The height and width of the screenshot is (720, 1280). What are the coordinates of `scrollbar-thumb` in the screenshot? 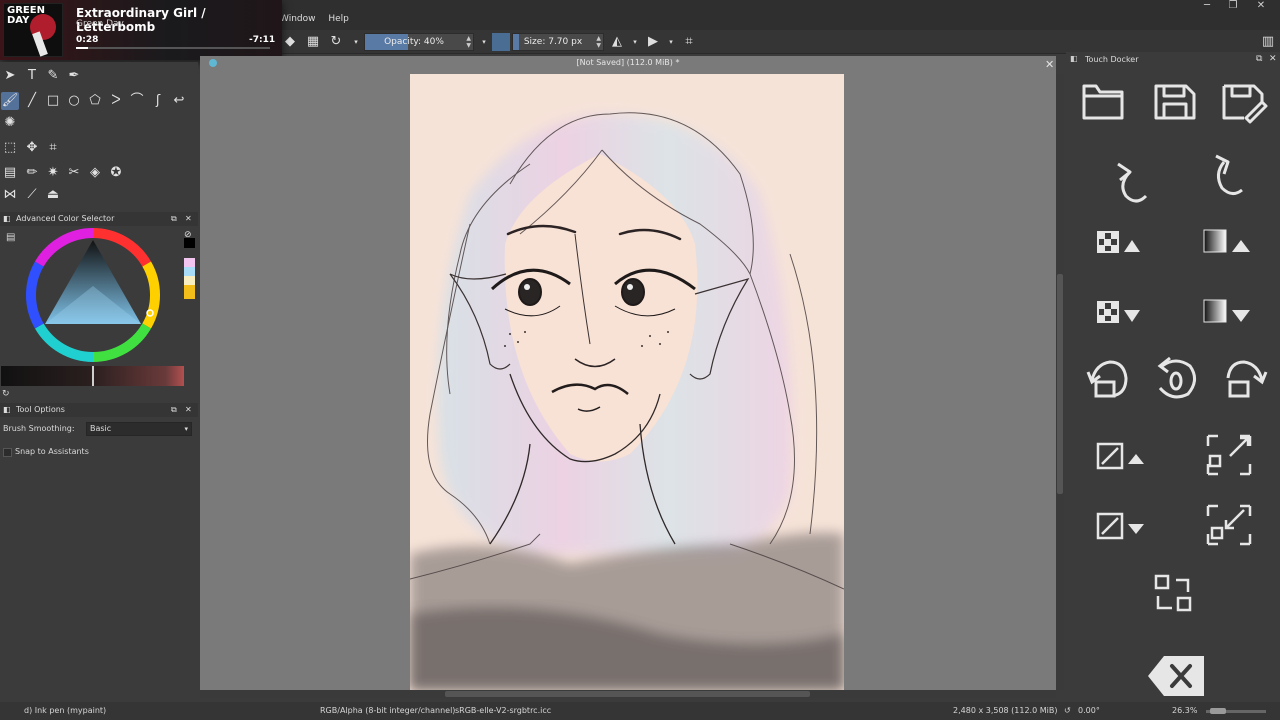 It's located at (627, 694).